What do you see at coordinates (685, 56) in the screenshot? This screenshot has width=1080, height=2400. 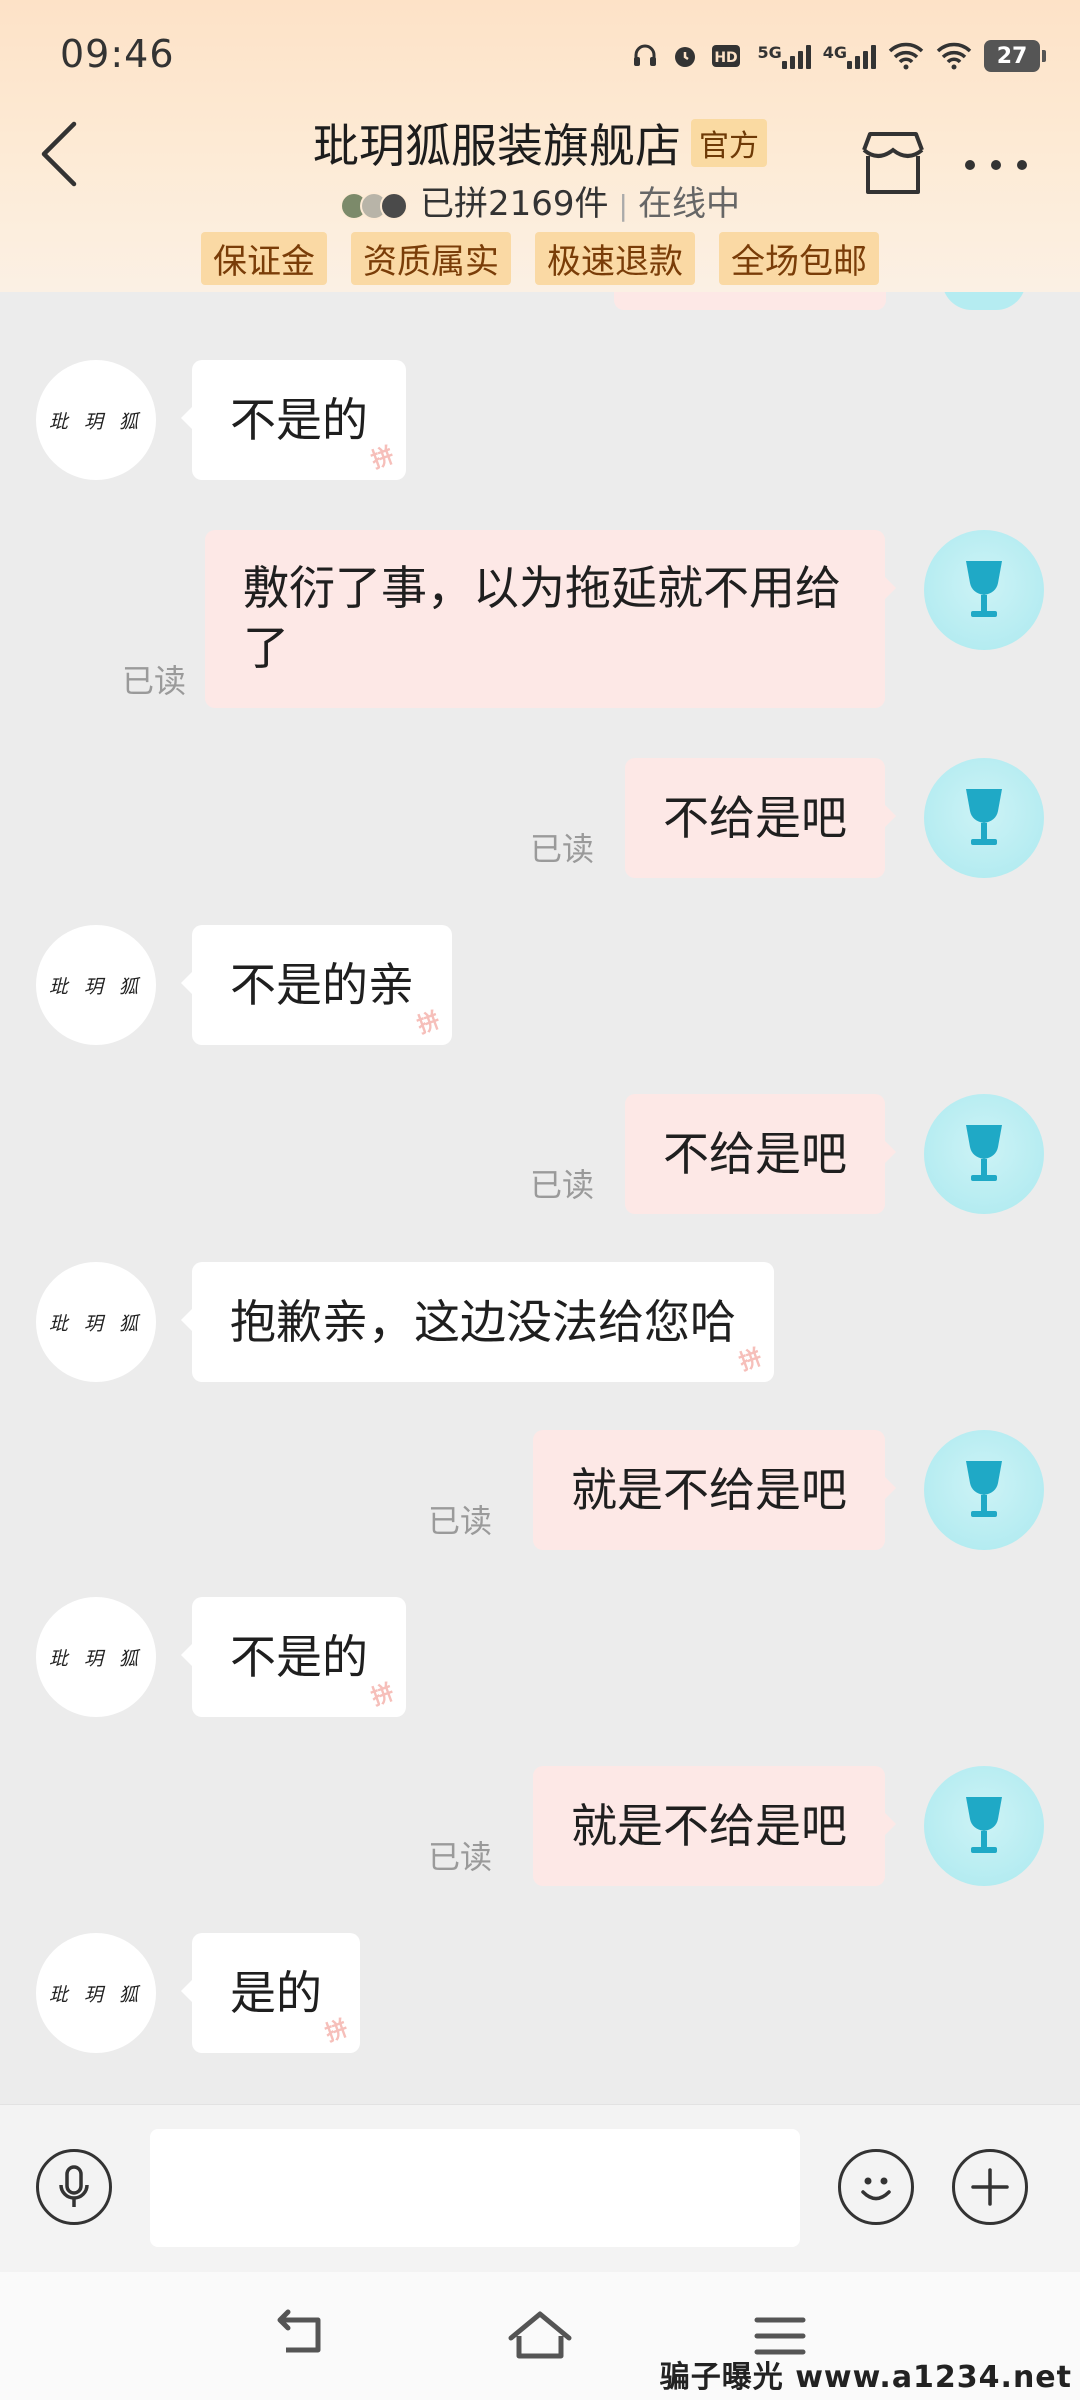 I see `alarm-icon` at bounding box center [685, 56].